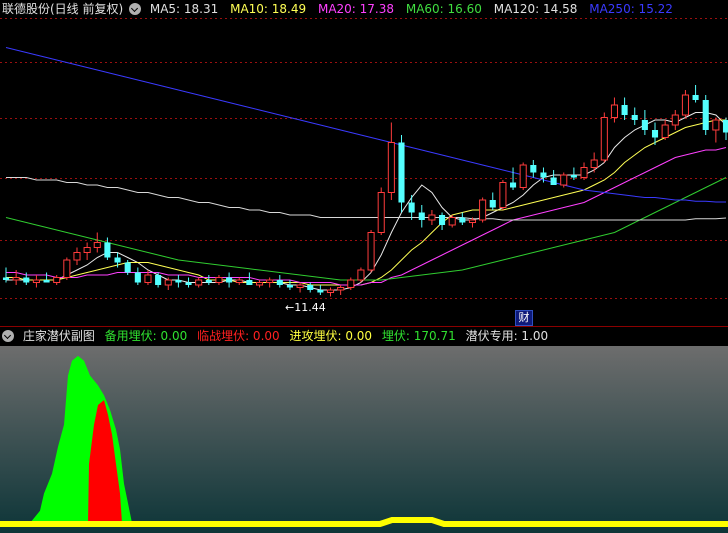 The height and width of the screenshot is (533, 728). What do you see at coordinates (146, 336) in the screenshot?
I see `indicator-item-backup: 备用埋伏: 0.00` at bounding box center [146, 336].